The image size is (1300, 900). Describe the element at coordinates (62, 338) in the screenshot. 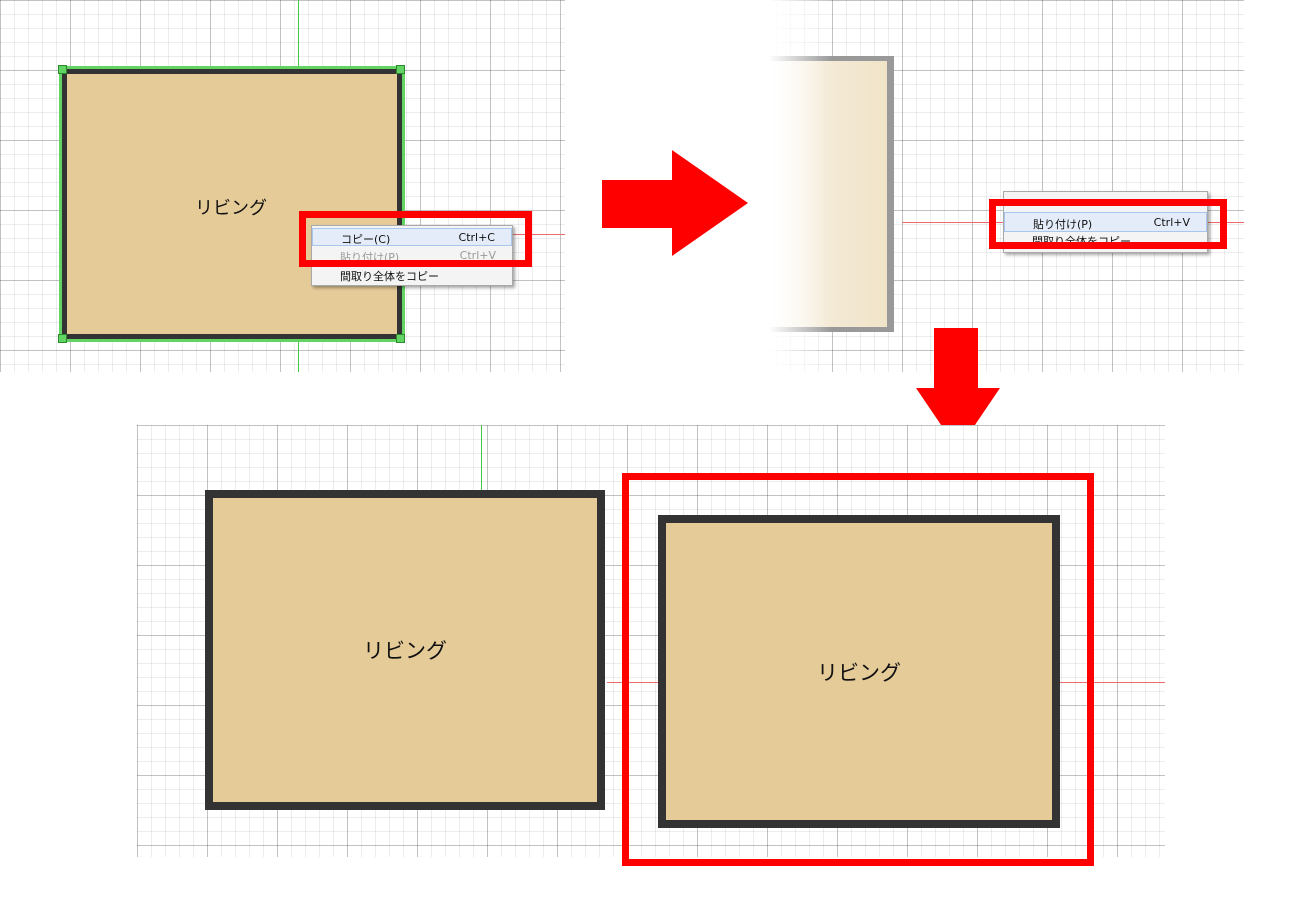

I see `resize-handle-bl` at that location.